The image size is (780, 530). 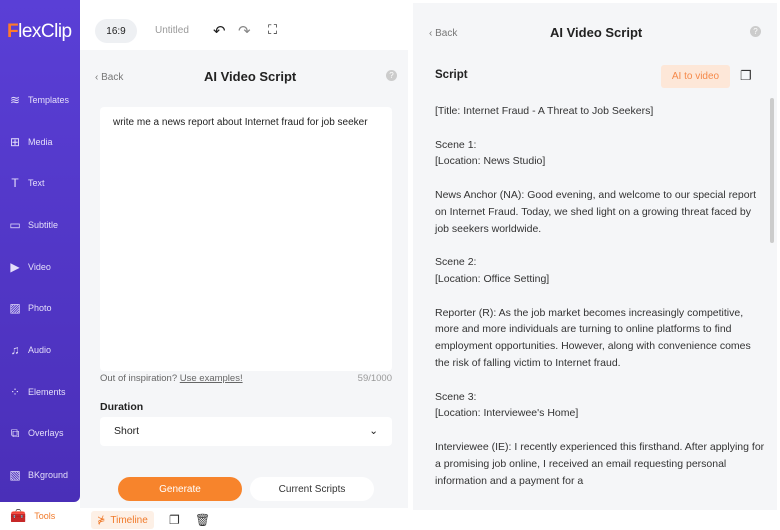 I want to click on sidebar-item-photo: ▨ Photo, so click(x=29, y=308).